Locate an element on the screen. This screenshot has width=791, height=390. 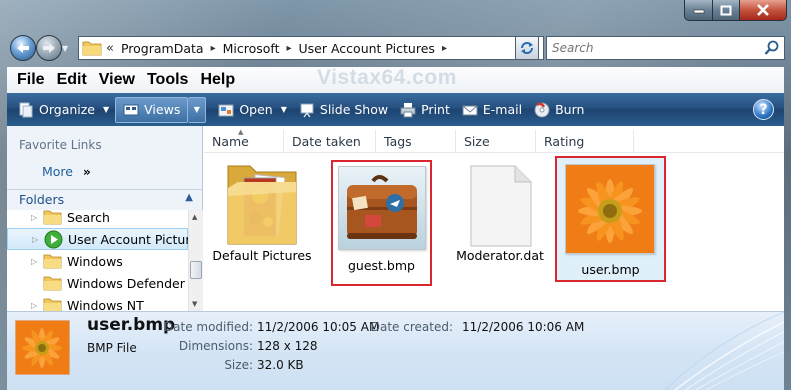
back-button is located at coordinates (23, 48).